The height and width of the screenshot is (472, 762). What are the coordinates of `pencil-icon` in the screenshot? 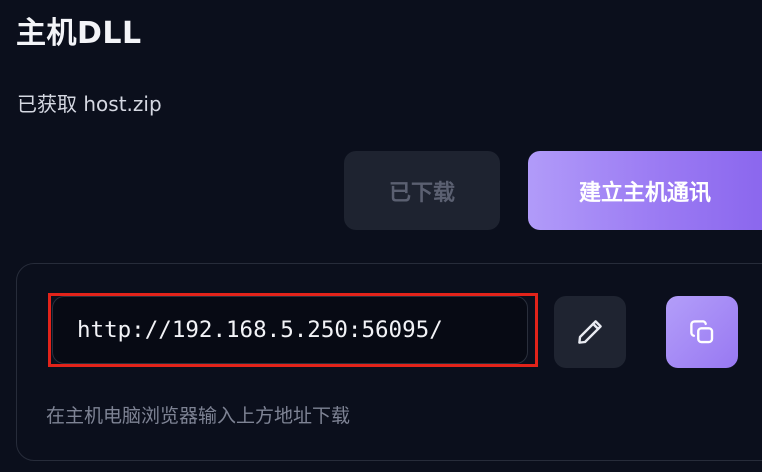 It's located at (590, 332).